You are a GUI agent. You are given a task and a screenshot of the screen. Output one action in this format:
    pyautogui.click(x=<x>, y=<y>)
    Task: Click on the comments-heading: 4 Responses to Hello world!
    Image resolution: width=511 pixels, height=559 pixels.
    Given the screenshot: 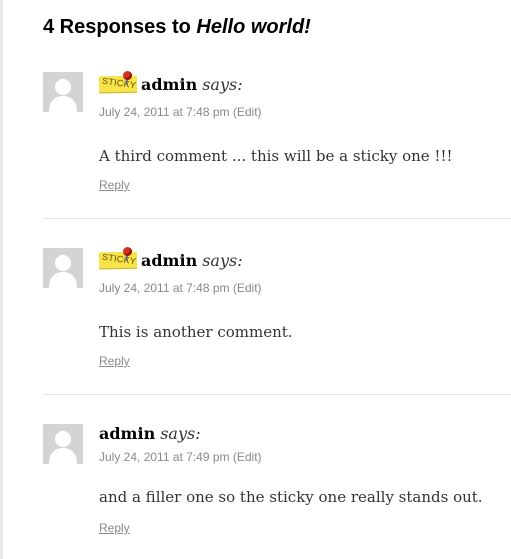 What is the action you would take?
    pyautogui.click(x=177, y=27)
    